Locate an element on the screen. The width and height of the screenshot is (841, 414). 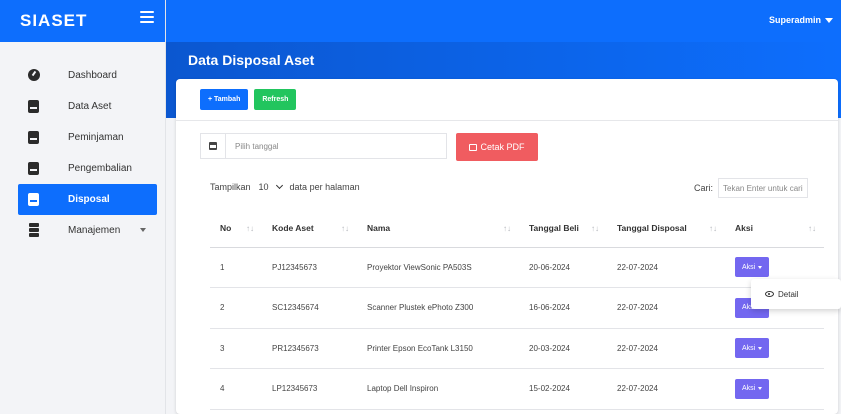
cell-no: 3 is located at coordinates (236, 348).